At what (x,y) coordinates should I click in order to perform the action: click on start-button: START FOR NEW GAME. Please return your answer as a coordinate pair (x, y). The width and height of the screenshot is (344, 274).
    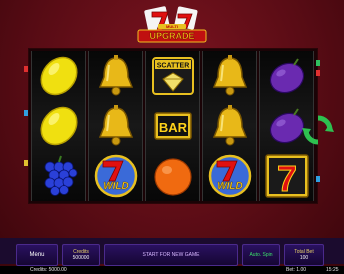
    Looking at the image, I should click on (171, 255).